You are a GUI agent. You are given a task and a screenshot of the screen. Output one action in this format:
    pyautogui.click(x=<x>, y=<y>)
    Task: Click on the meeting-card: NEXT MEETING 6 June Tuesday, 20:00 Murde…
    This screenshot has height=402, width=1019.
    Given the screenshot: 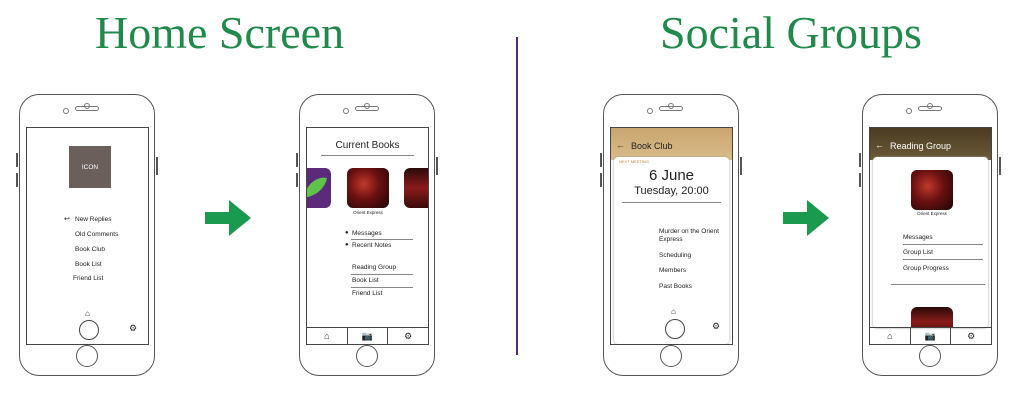 What is the action you would take?
    pyautogui.click(x=671, y=250)
    